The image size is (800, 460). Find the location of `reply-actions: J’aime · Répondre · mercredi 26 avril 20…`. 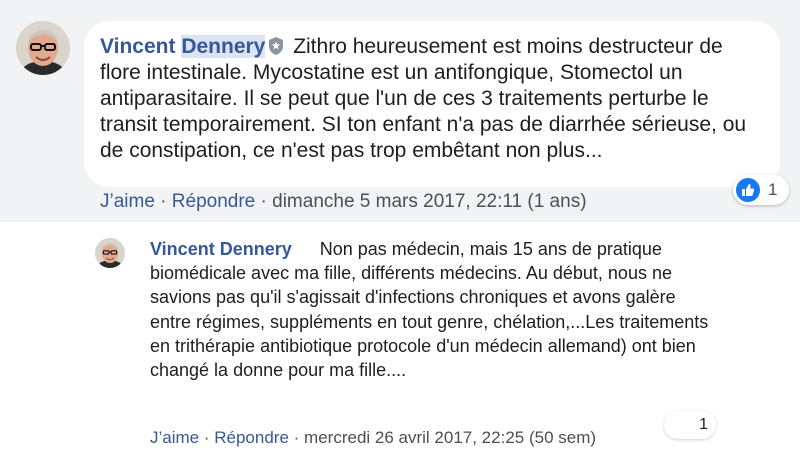

reply-actions: J’aime · Répondre · mercredi 26 avril 20… is located at coordinates (373, 438).